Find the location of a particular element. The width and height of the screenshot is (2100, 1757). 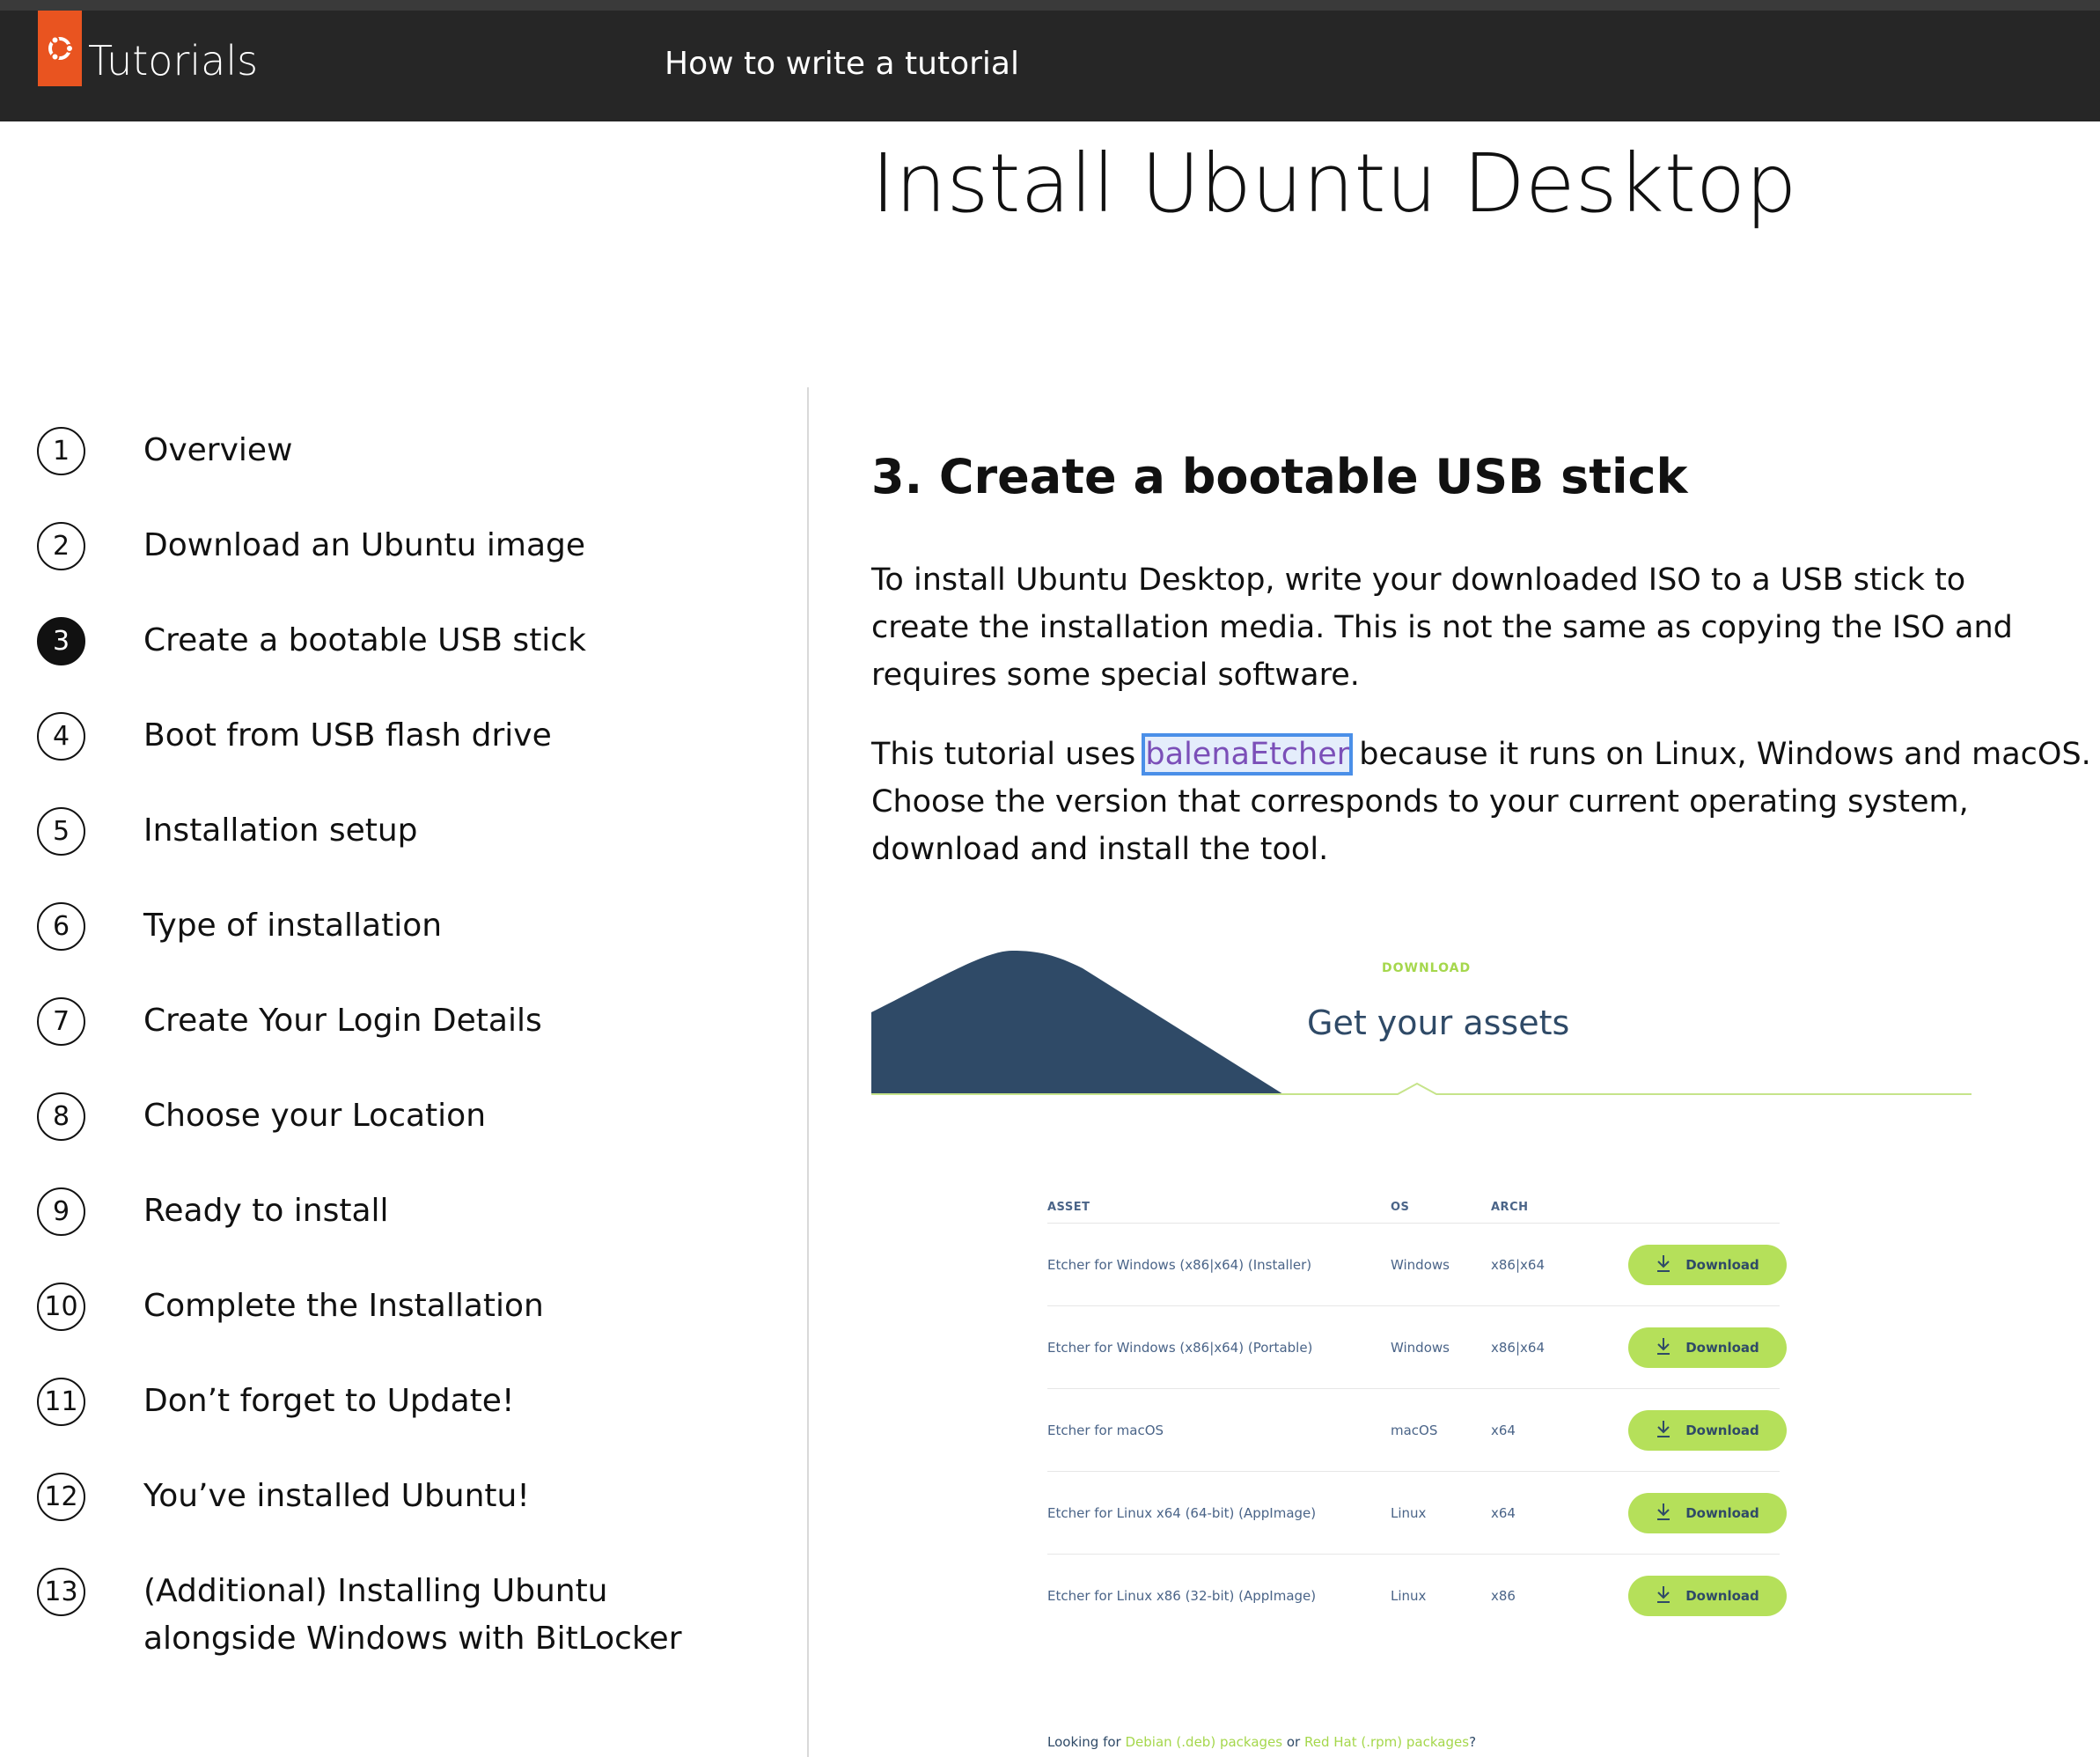

step-number-badge: 8 is located at coordinates (61, 1116).